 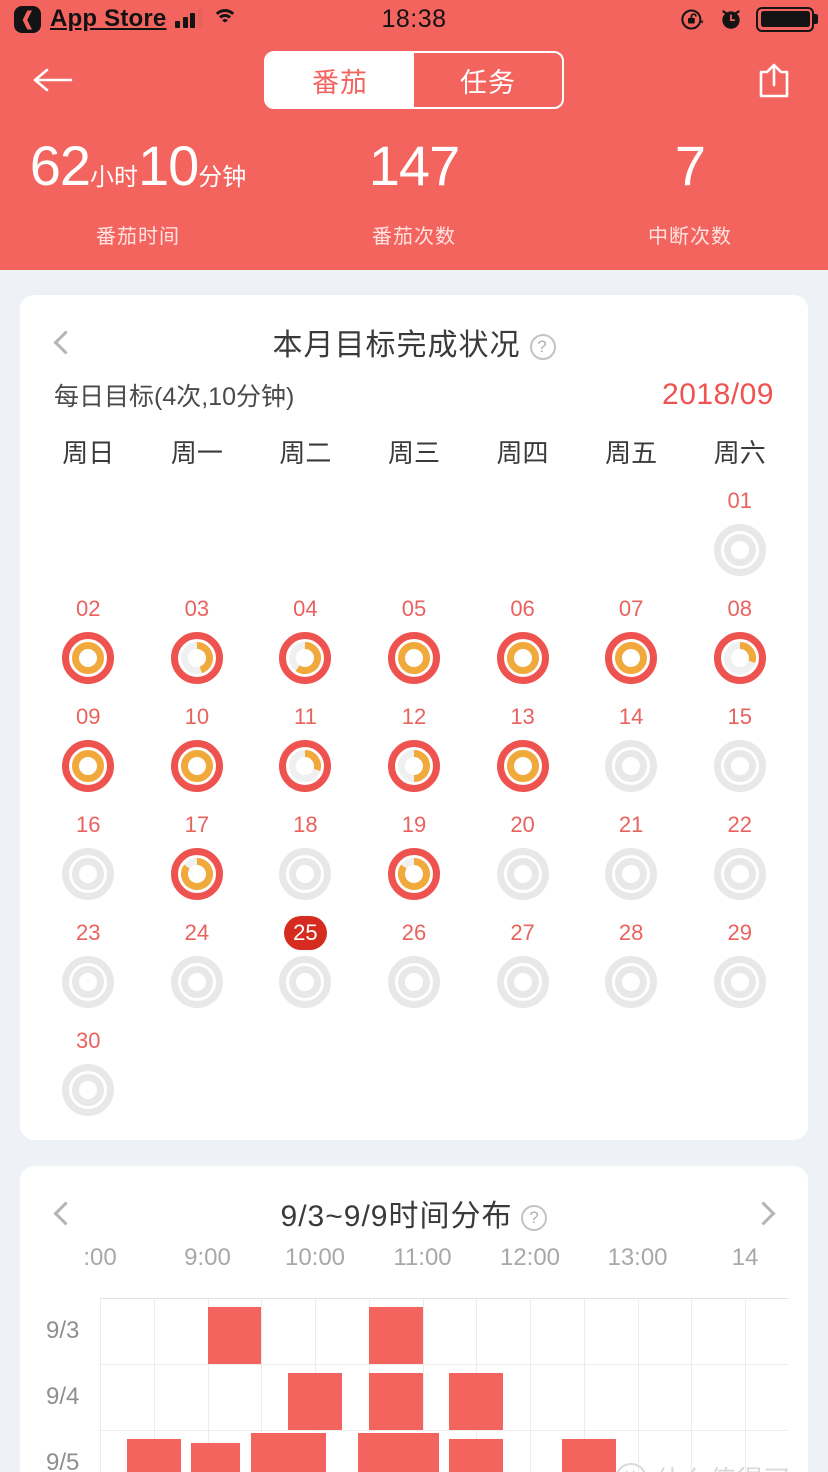 I want to click on calendar-day-16: 16, so click(x=88, y=855).